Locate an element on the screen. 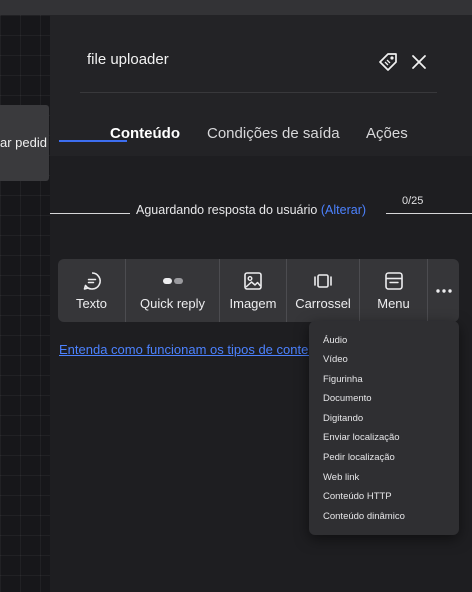  active-tab-indicator is located at coordinates (93, 141).